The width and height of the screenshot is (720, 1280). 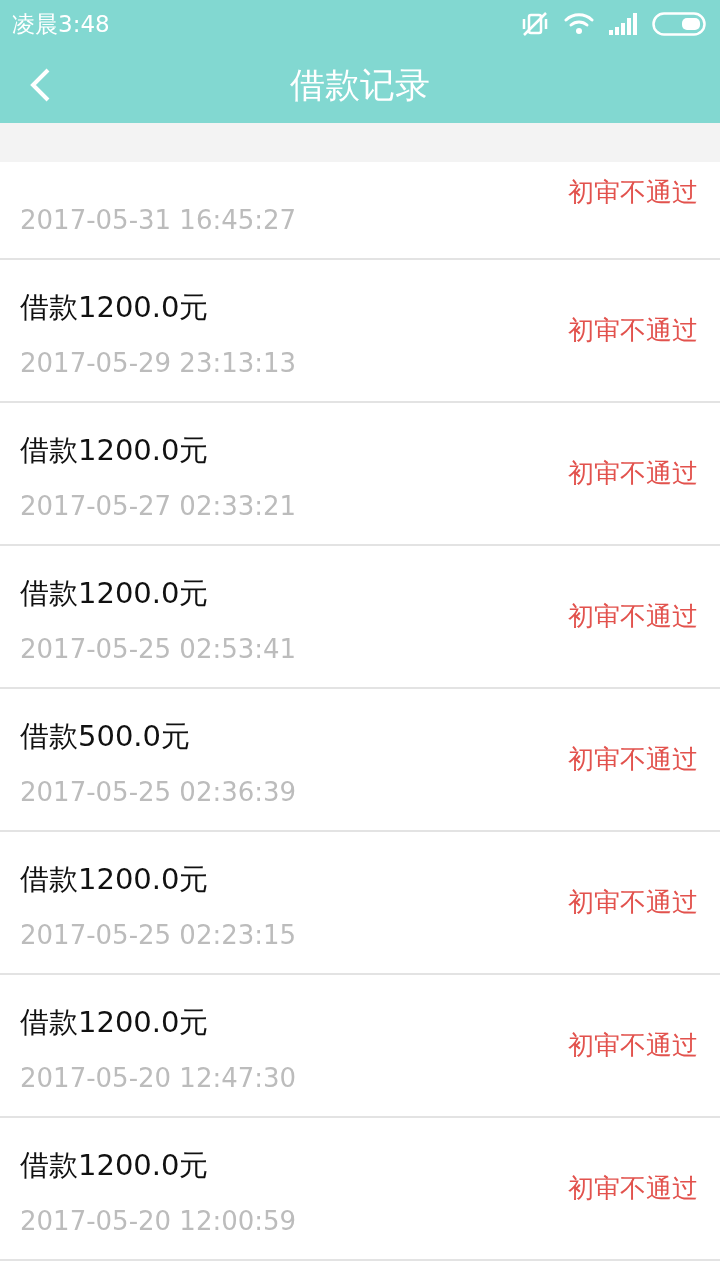 I want to click on page-title: 借款记录, so click(x=360, y=85).